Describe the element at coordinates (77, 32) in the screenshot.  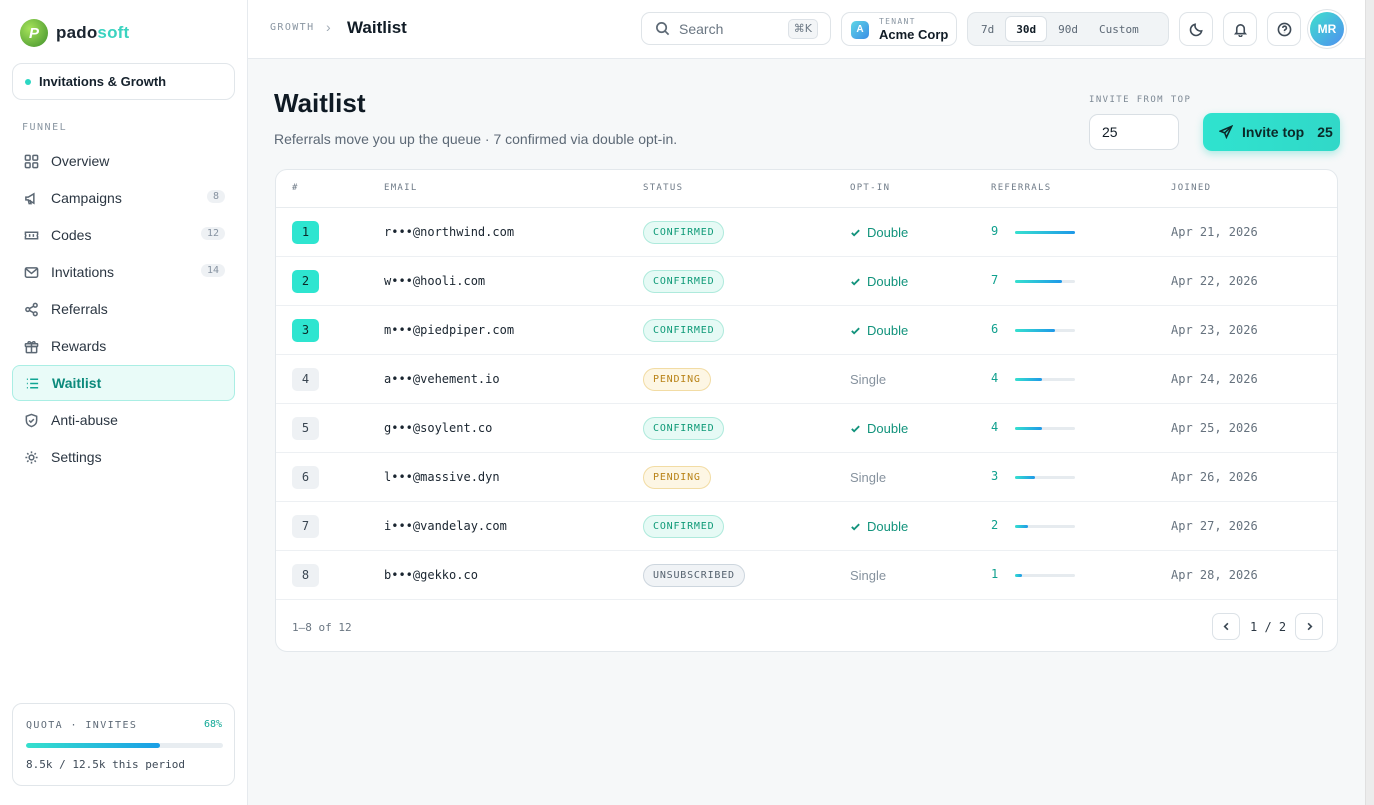
I see `brand-name-part1: pado` at that location.